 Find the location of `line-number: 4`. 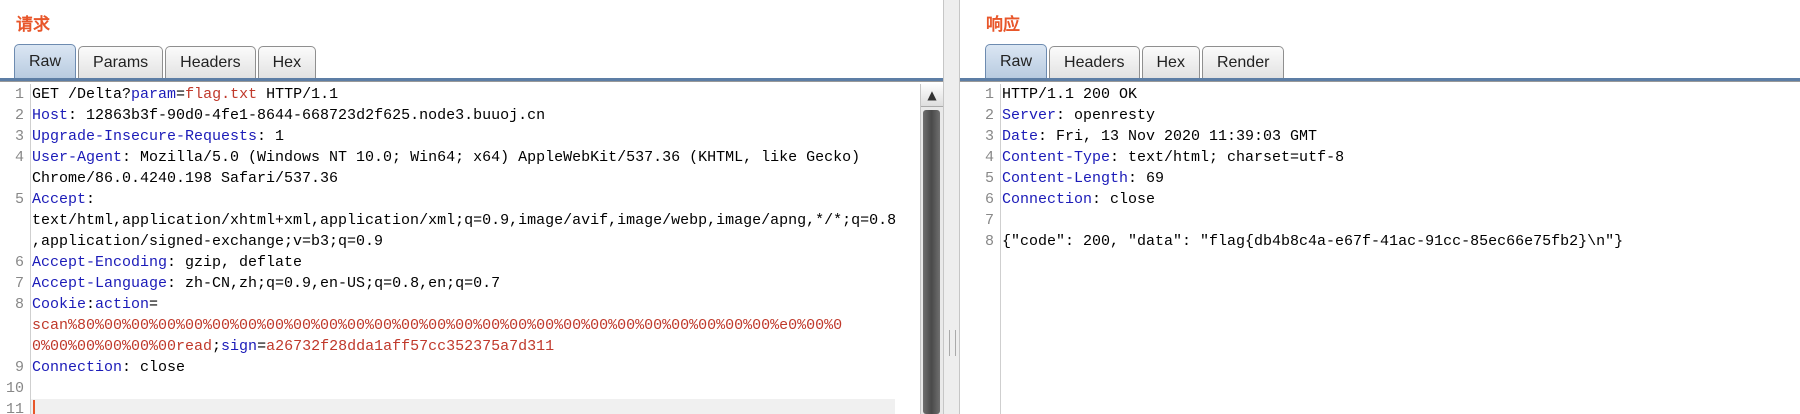

line-number: 4 is located at coordinates (989, 157).